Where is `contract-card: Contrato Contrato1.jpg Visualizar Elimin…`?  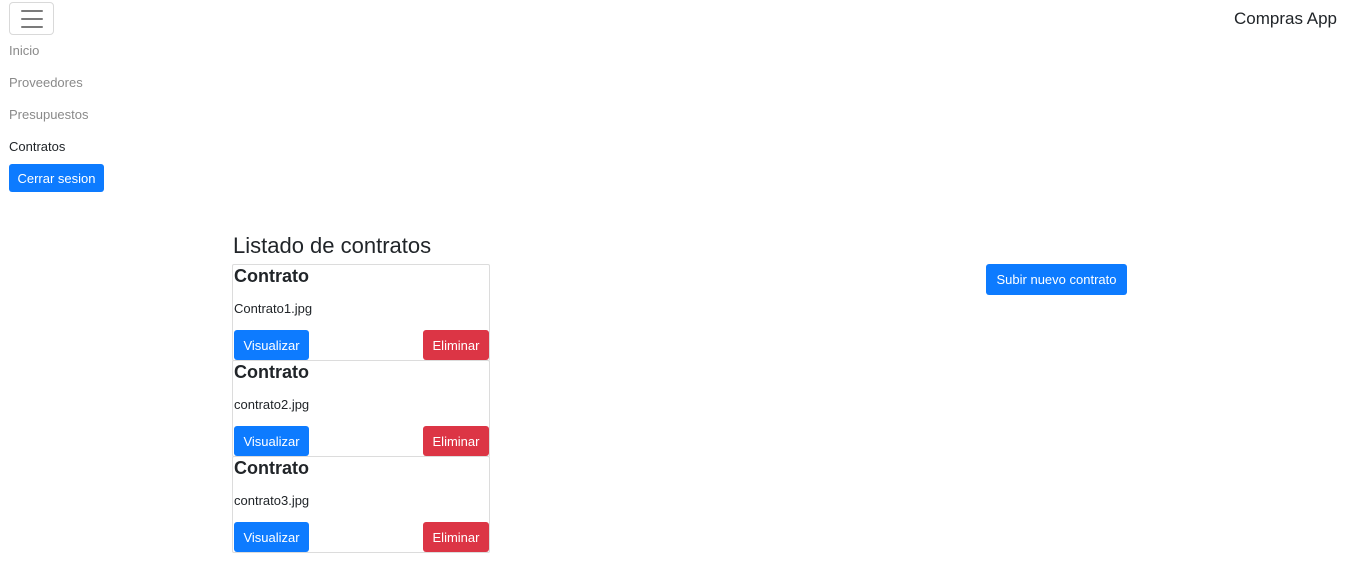 contract-card: Contrato Contrato1.jpg Visualizar Elimin… is located at coordinates (361, 312).